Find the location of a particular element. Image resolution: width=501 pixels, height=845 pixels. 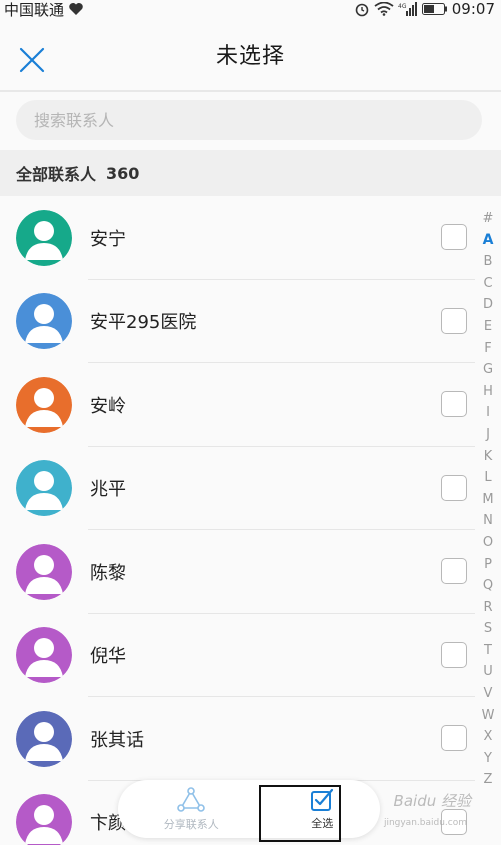

contact-name: 安岭 is located at coordinates (108, 406).